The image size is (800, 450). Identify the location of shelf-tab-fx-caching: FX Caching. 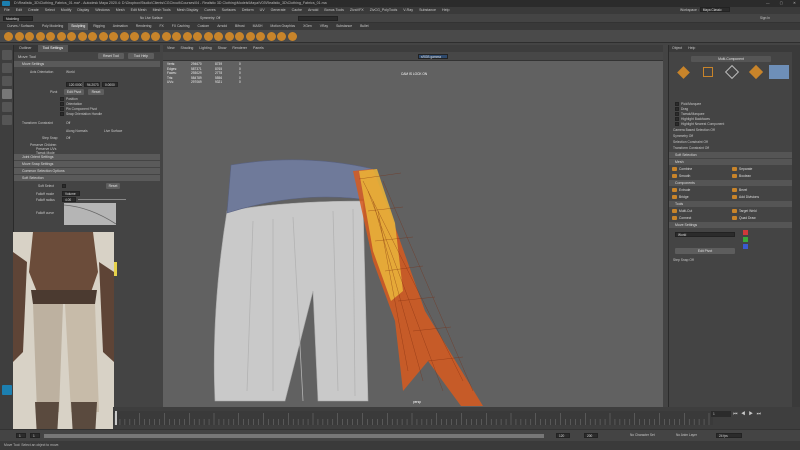
(181, 26).